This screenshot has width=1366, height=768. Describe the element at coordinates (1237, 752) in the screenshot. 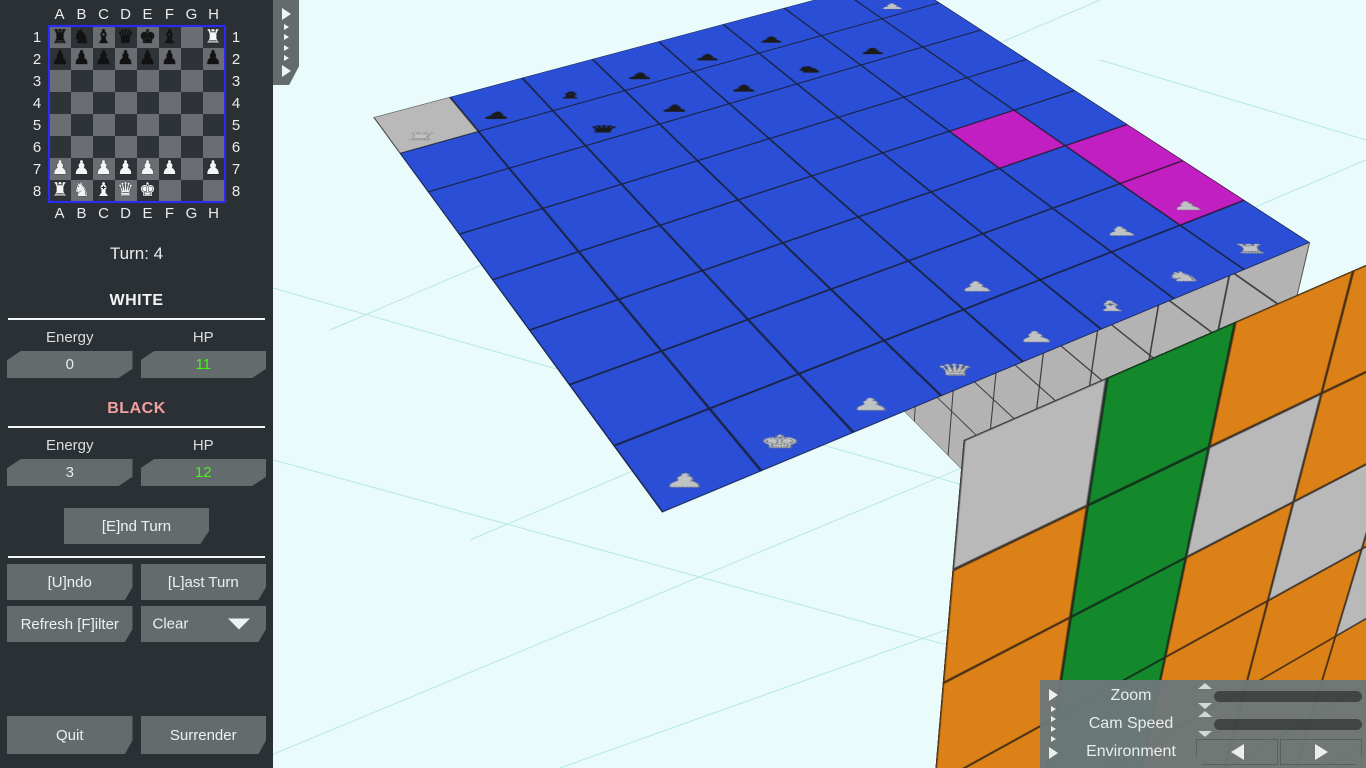

I see `environment-prev-button` at that location.